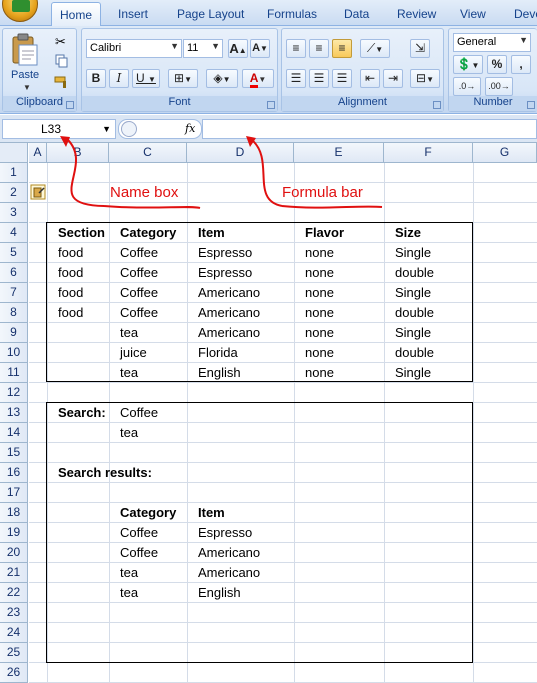 The height and width of the screenshot is (683, 537). I want to click on formula-bar-arrow-tail, so click(332, 207).